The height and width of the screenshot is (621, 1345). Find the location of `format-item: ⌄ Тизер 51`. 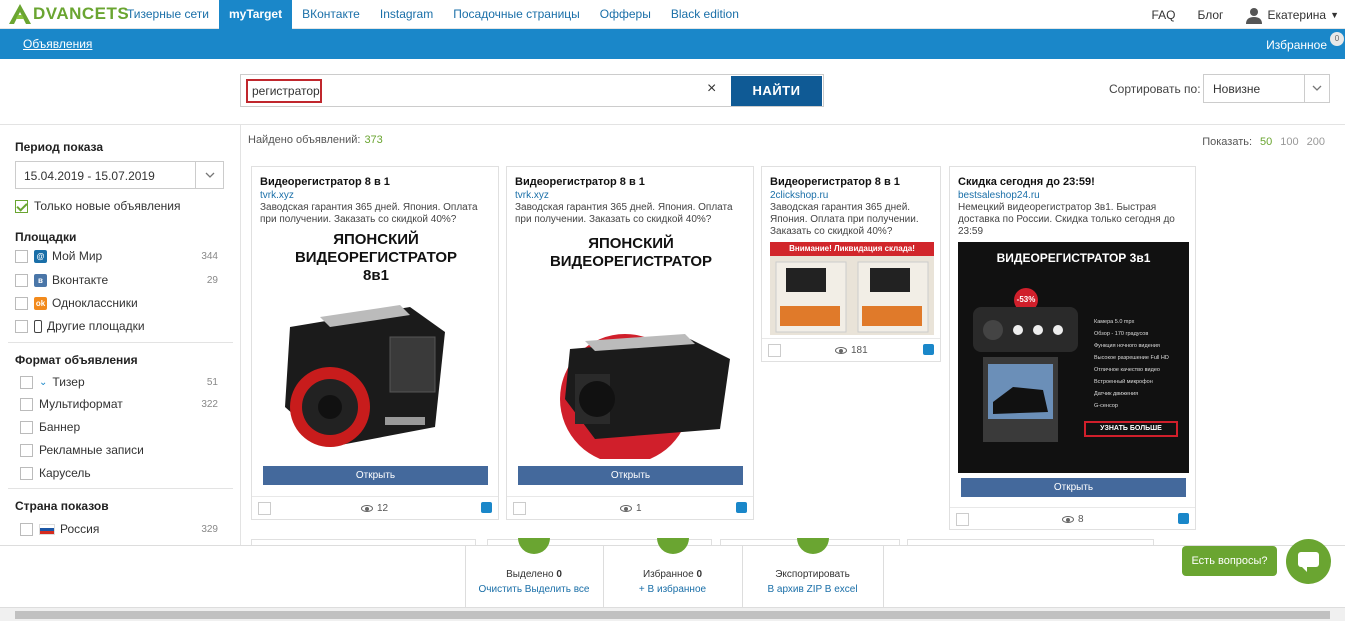

format-item: ⌄ Тизер 51 is located at coordinates (116, 382).